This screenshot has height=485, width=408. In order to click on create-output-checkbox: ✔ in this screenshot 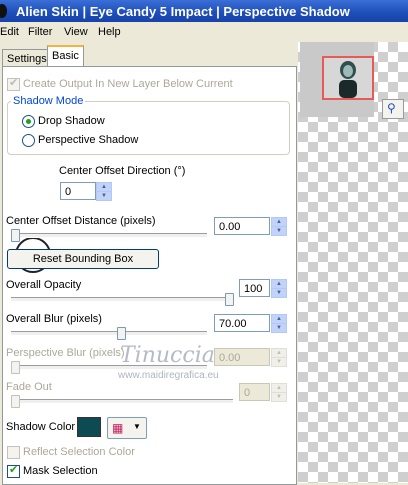, I will do `click(13, 84)`.